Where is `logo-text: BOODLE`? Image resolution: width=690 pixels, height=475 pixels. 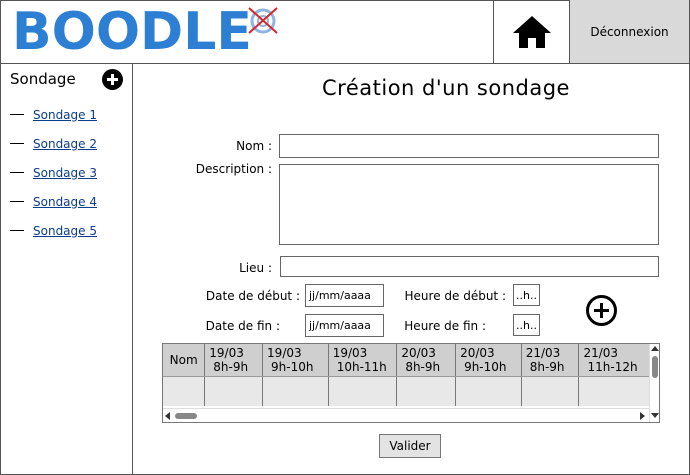 logo-text: BOODLE is located at coordinates (132, 32).